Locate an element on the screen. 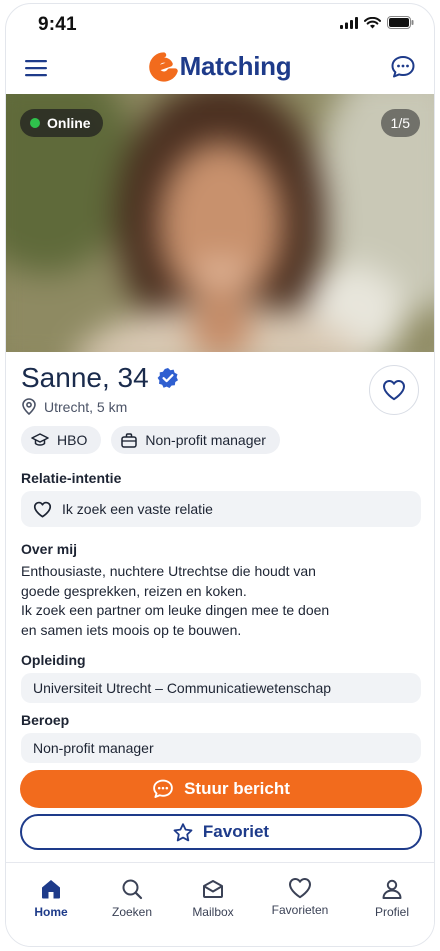 The width and height of the screenshot is (440, 951). menu-button is located at coordinates (36, 68).